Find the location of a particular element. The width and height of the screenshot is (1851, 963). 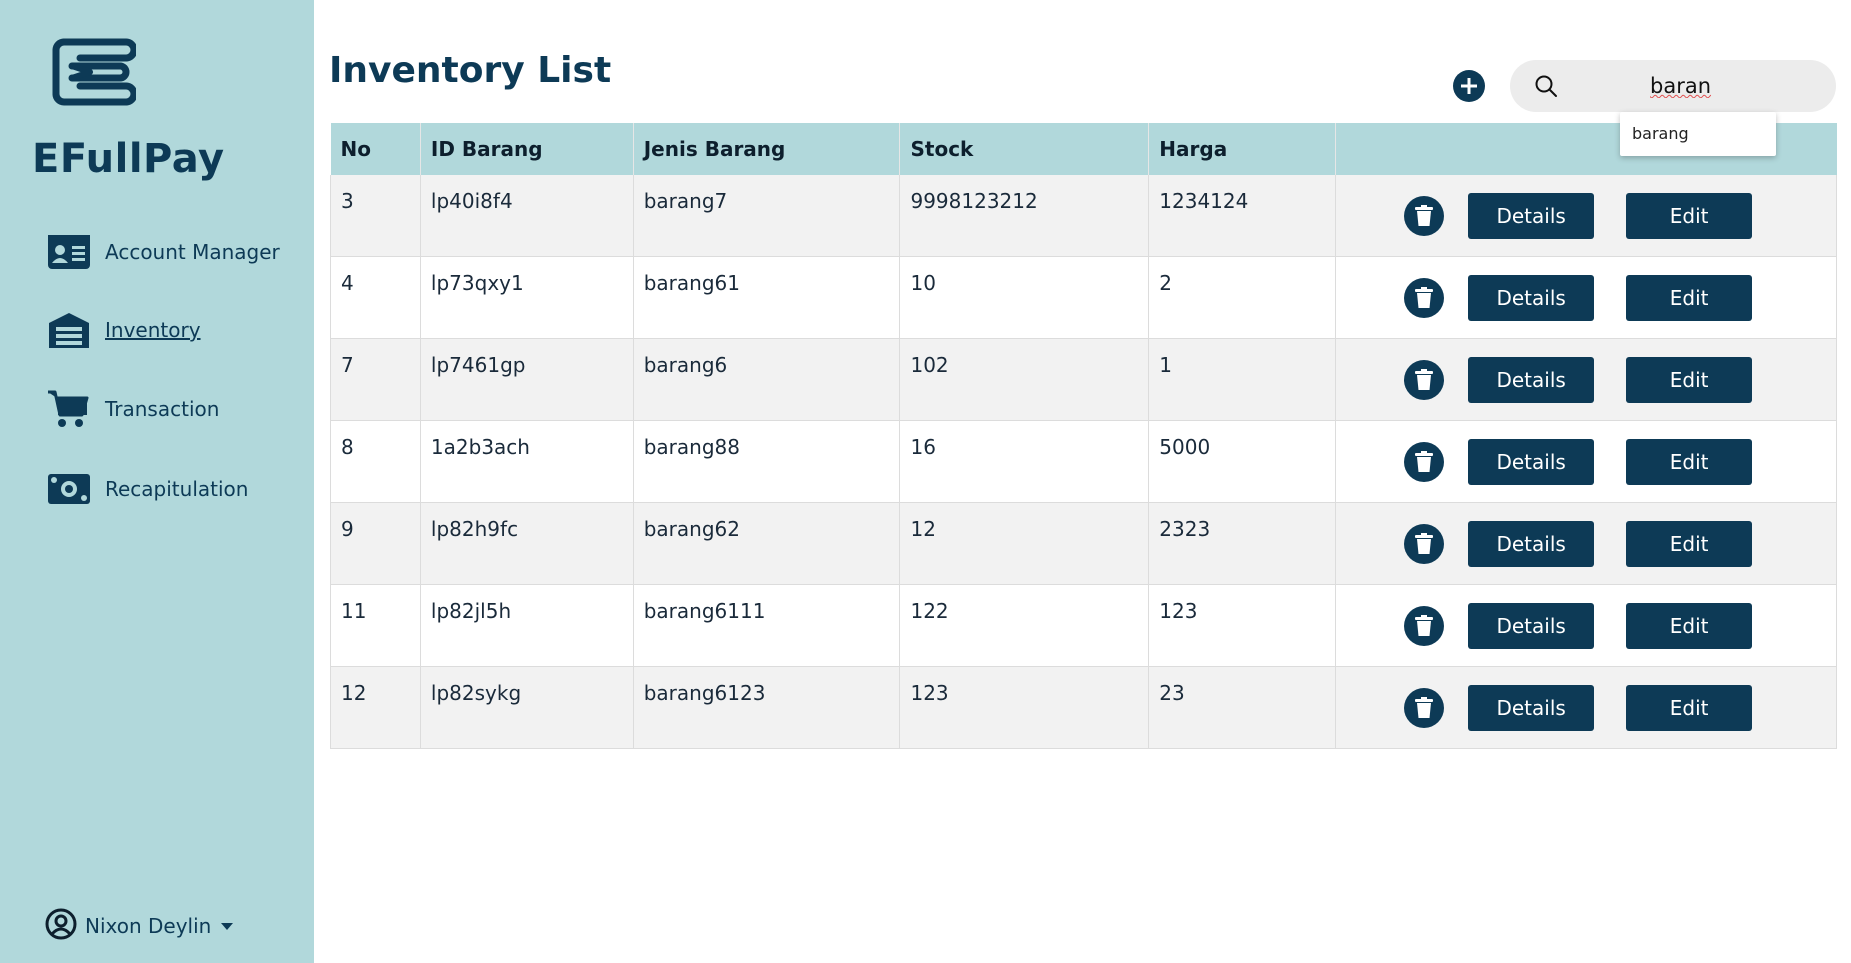

column-header-id-barang: ID Barang is located at coordinates (527, 149).